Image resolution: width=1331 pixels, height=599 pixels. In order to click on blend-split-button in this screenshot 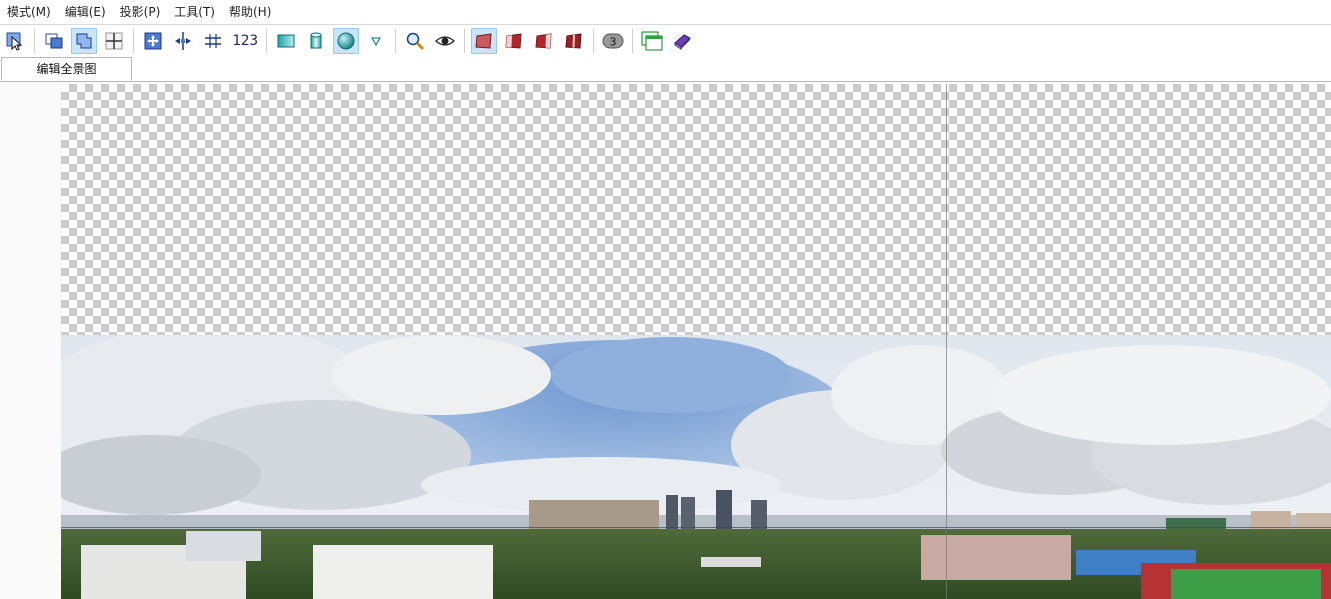, I will do `click(574, 41)`.